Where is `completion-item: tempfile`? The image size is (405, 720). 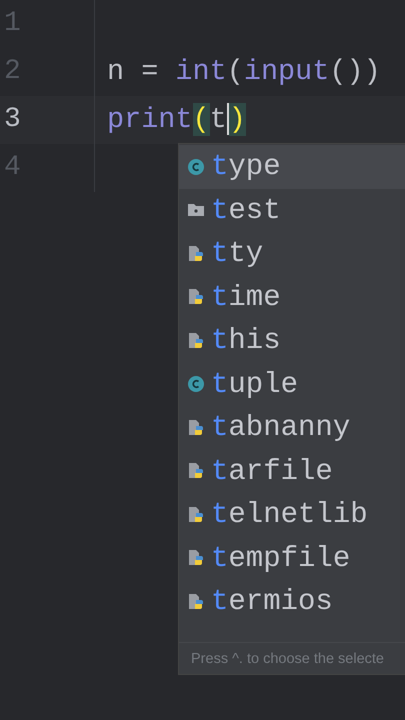
completion-item: tempfile is located at coordinates (292, 558).